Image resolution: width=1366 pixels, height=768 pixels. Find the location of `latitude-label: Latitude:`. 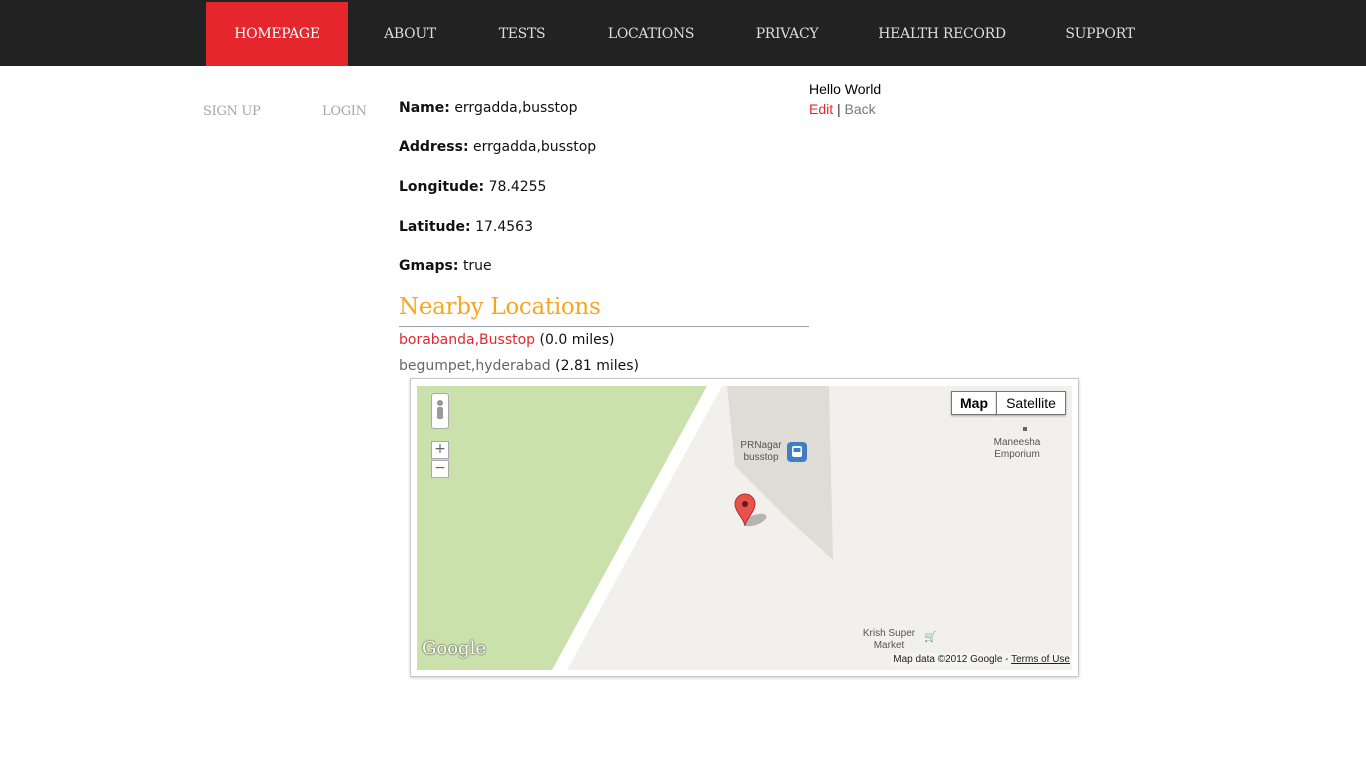

latitude-label: Latitude: is located at coordinates (435, 227).